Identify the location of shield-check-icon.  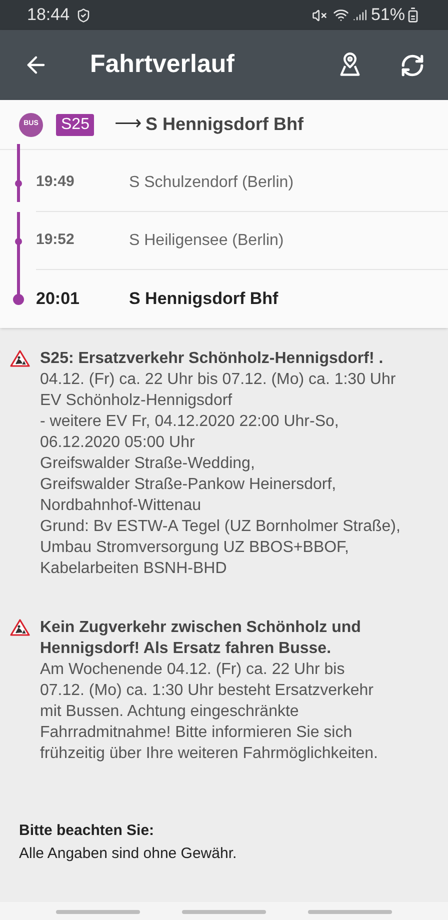
(83, 15).